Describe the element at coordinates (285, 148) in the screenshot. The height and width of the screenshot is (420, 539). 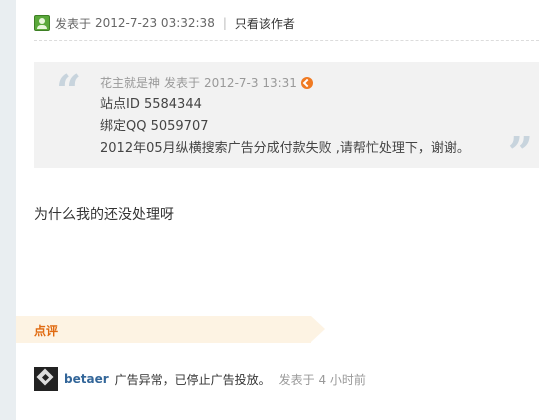
I see `quote-line: 2012年05月纵横搜索广告分成付款失败 ,请帮忙处理下，谢谢。` at that location.